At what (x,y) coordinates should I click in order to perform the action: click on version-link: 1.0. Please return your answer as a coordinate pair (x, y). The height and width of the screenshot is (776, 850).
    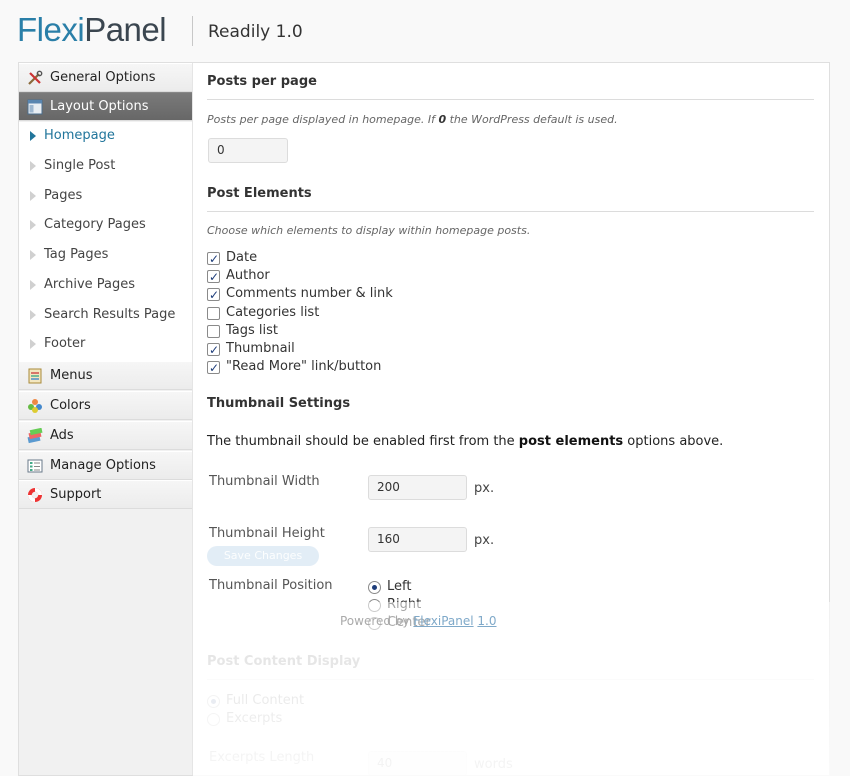
    Looking at the image, I should click on (486, 621).